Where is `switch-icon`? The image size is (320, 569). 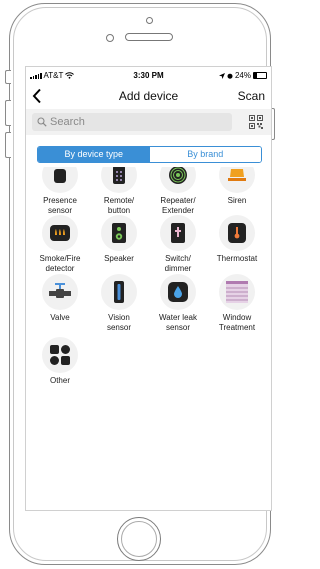
switch-icon is located at coordinates (178, 233).